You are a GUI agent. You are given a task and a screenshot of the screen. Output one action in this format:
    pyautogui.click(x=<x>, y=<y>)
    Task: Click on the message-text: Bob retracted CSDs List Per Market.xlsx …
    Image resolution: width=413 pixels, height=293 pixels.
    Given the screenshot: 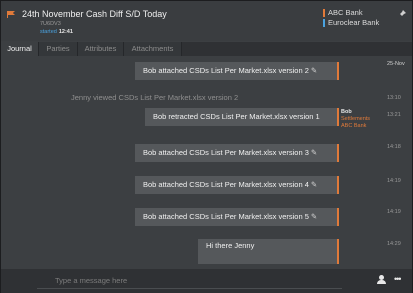 What is the action you would take?
    pyautogui.click(x=236, y=116)
    